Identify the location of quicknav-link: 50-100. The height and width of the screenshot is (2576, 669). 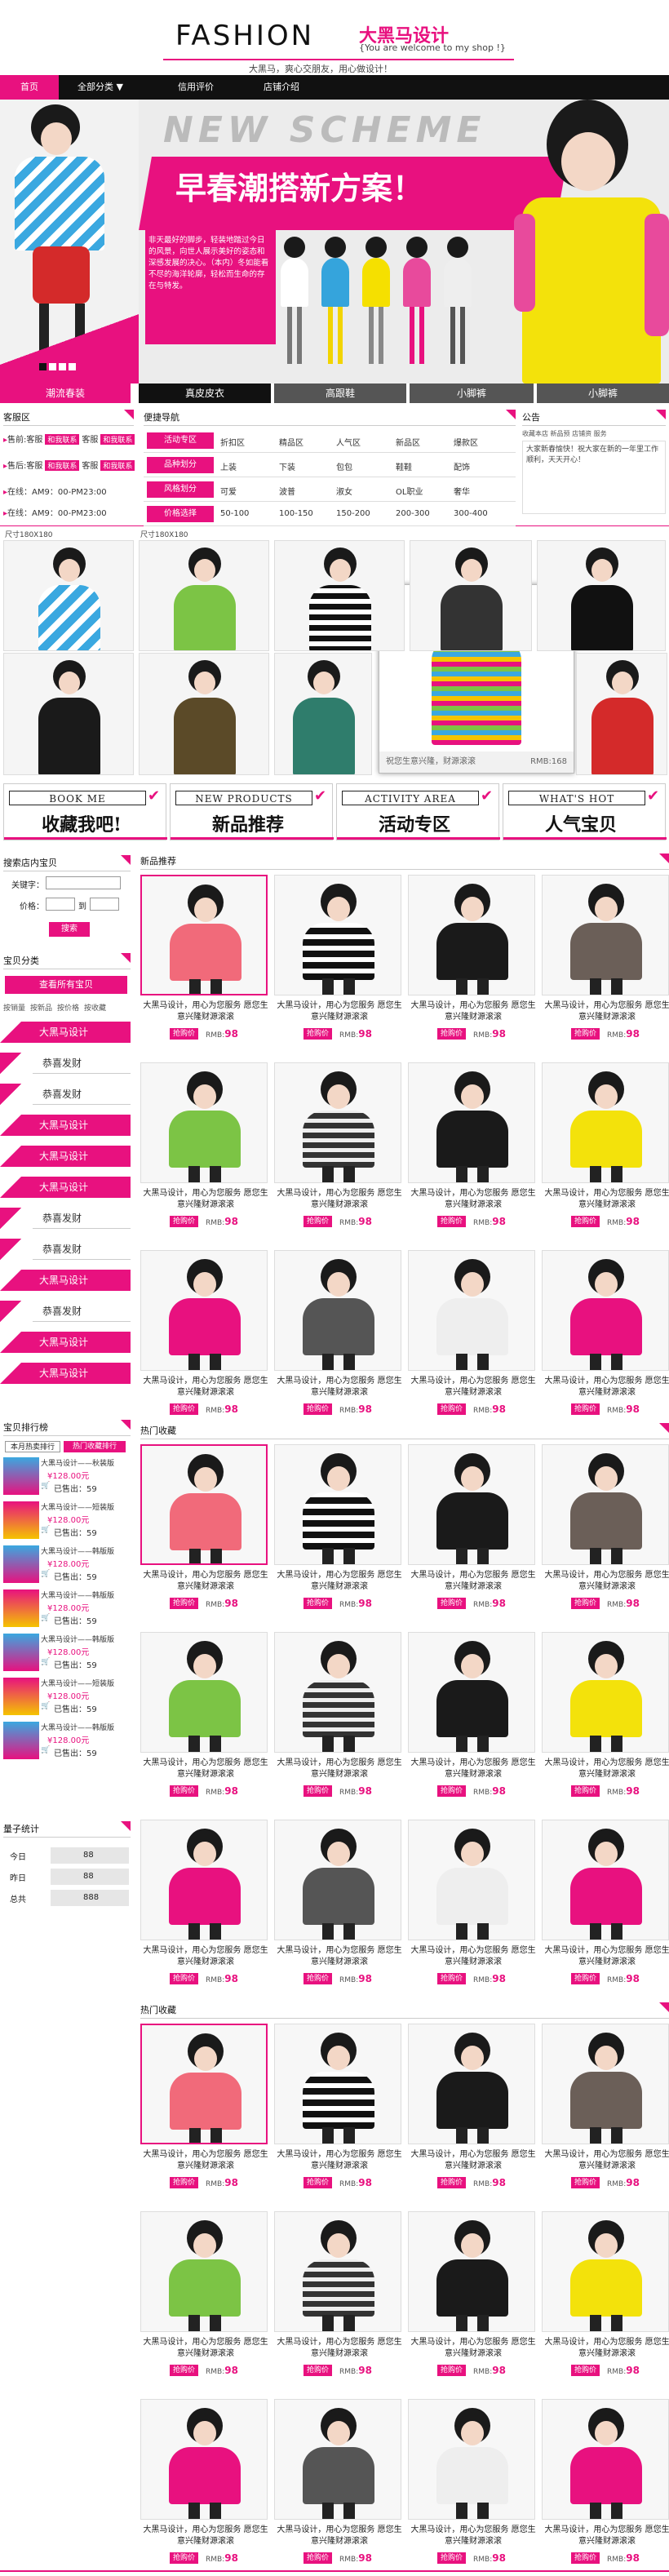
(234, 513).